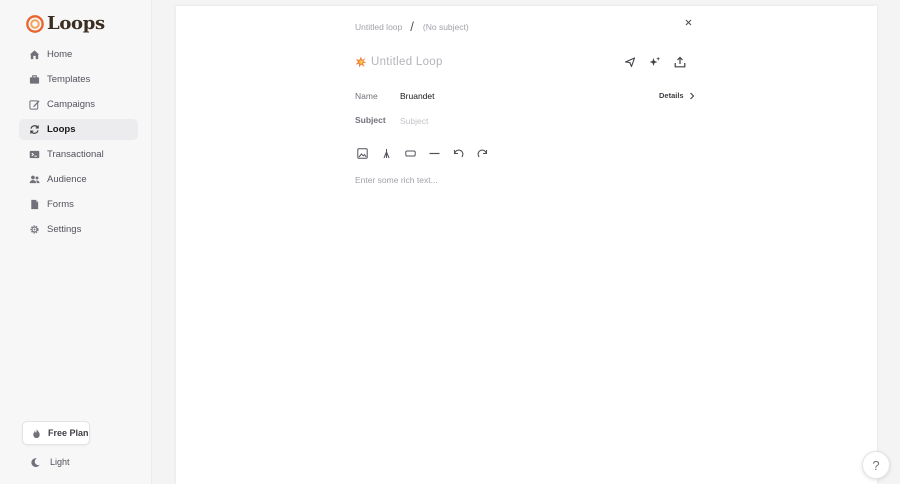  Describe the element at coordinates (34, 180) in the screenshot. I see `users-icon` at that location.